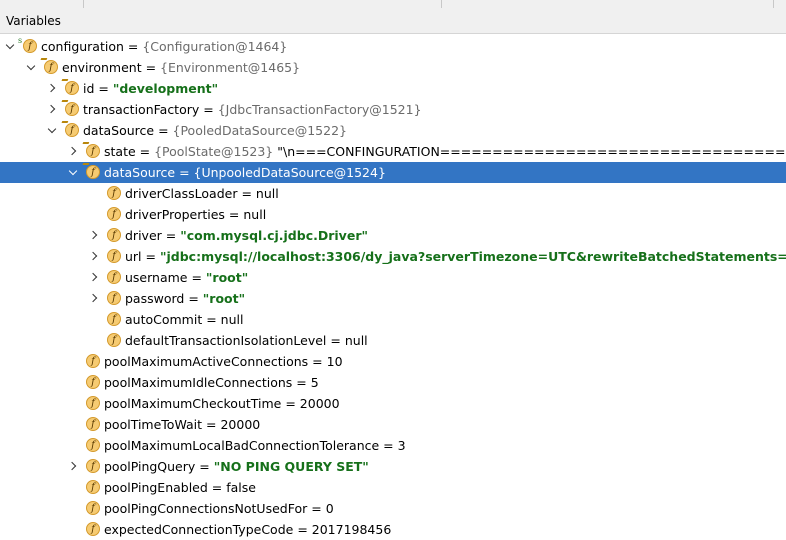  Describe the element at coordinates (393, 88) in the screenshot. I see `variable-row: f id = "development"` at that location.